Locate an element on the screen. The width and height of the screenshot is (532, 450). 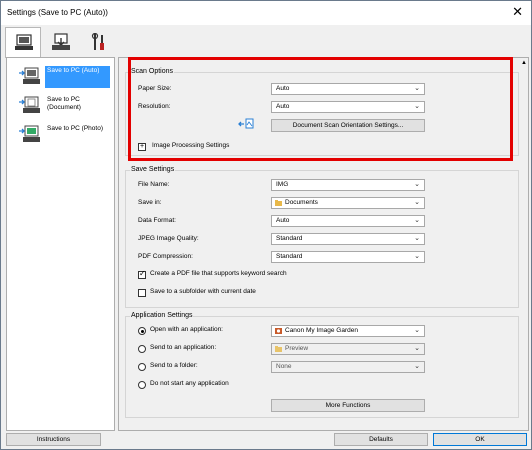
title-bar: Settings (Save to PC (Auto)) ✕ is located at coordinates (266, 13).